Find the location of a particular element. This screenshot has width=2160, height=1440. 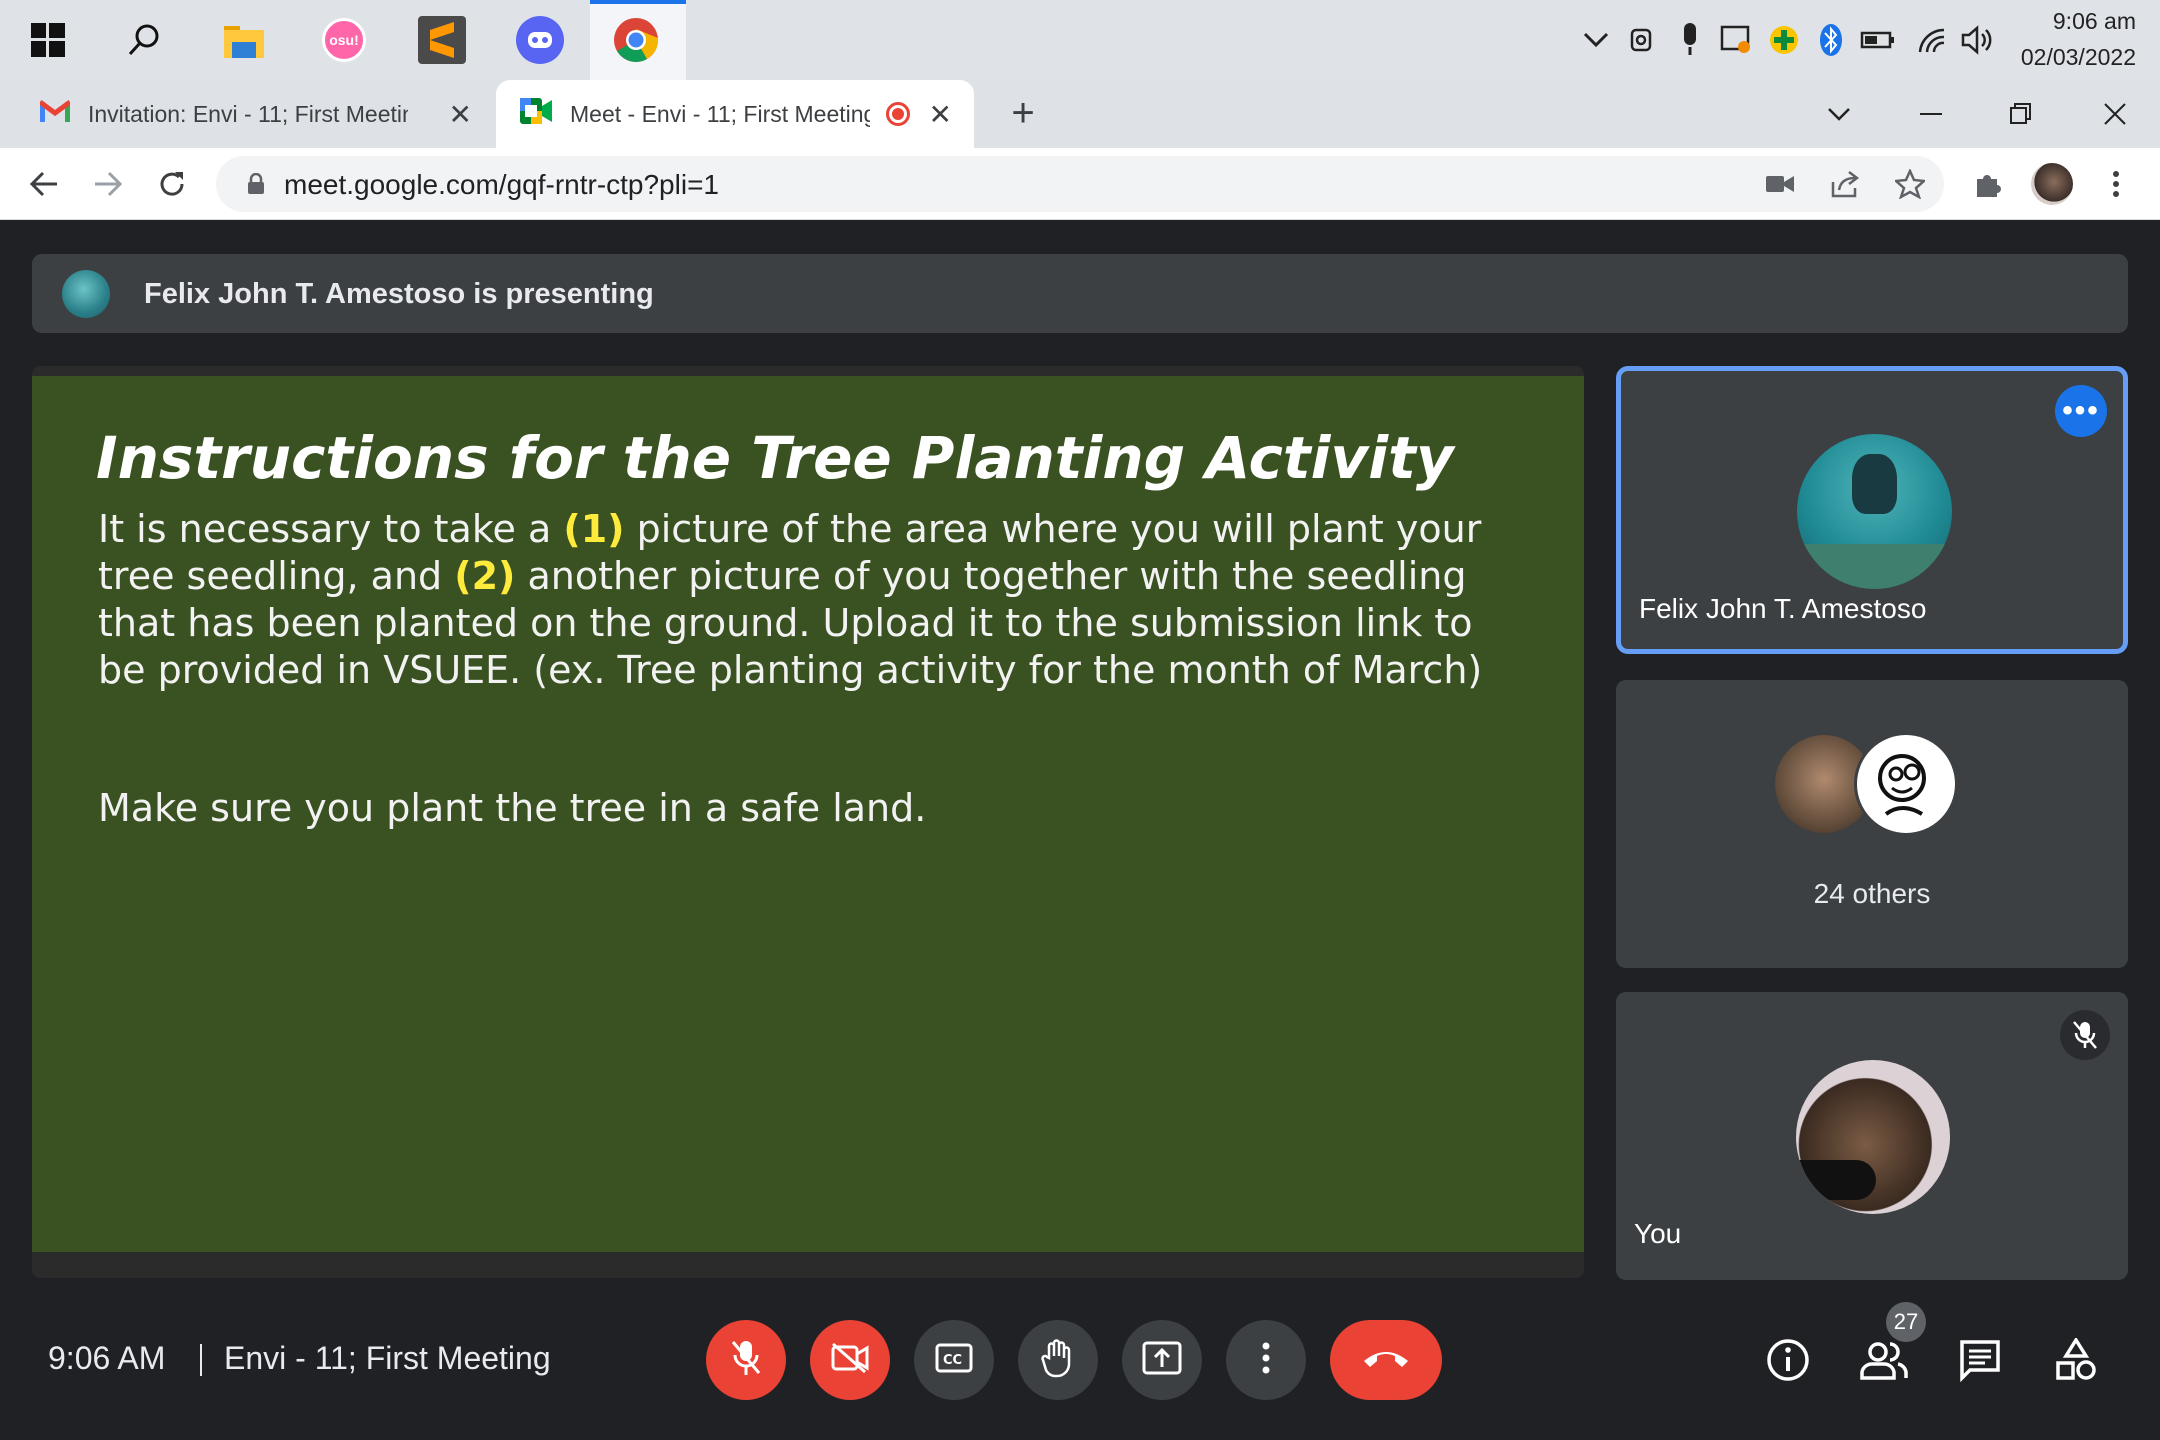

participants-button is located at coordinates (1884, 1362).